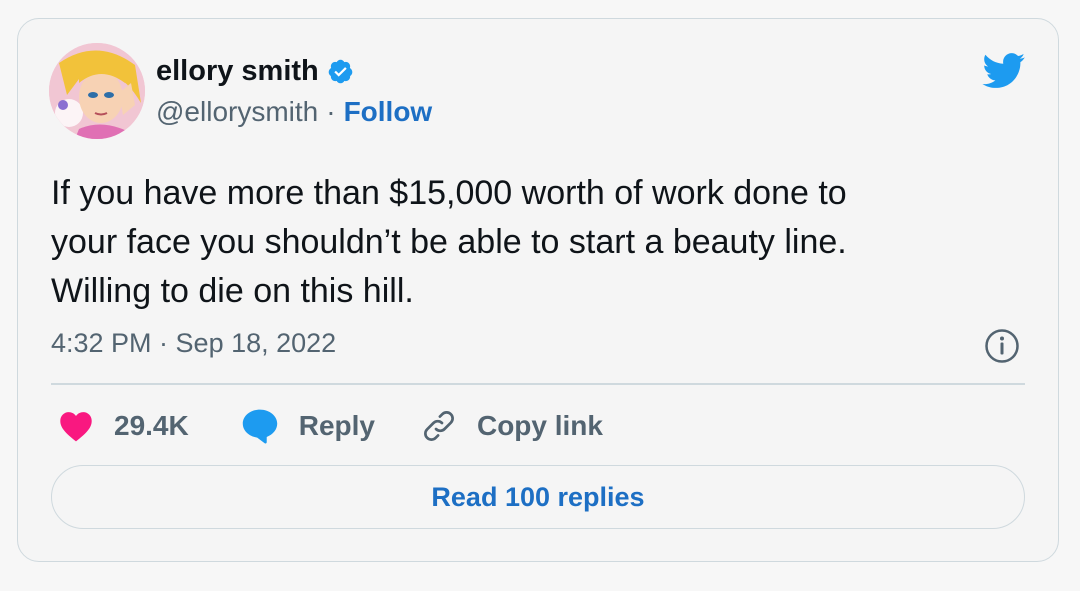  What do you see at coordinates (439, 426) in the screenshot?
I see `link-icon` at bounding box center [439, 426].